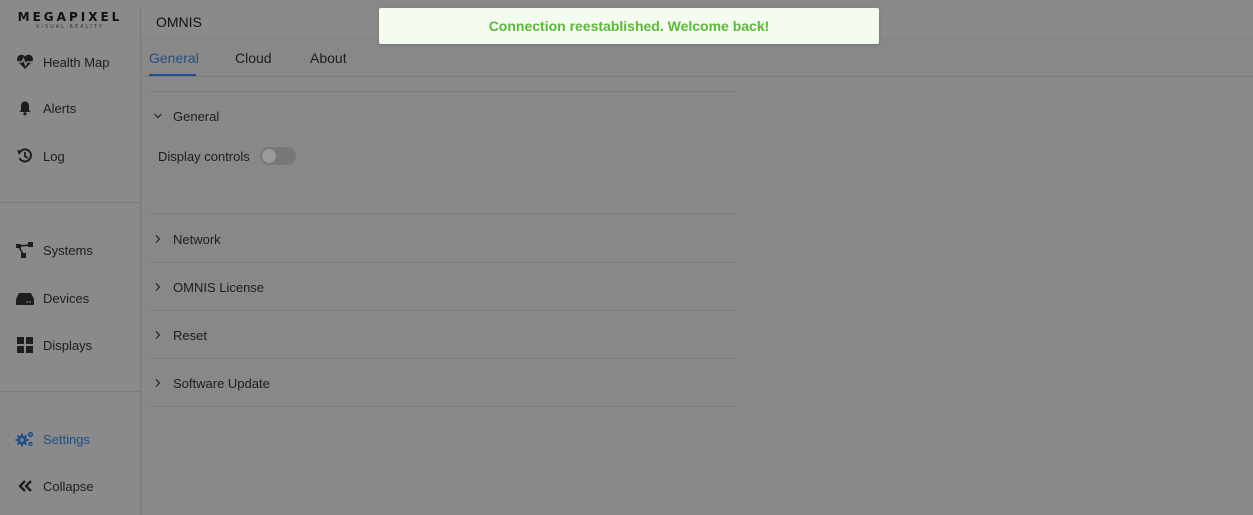  I want to click on chevron-down-icon, so click(158, 116).